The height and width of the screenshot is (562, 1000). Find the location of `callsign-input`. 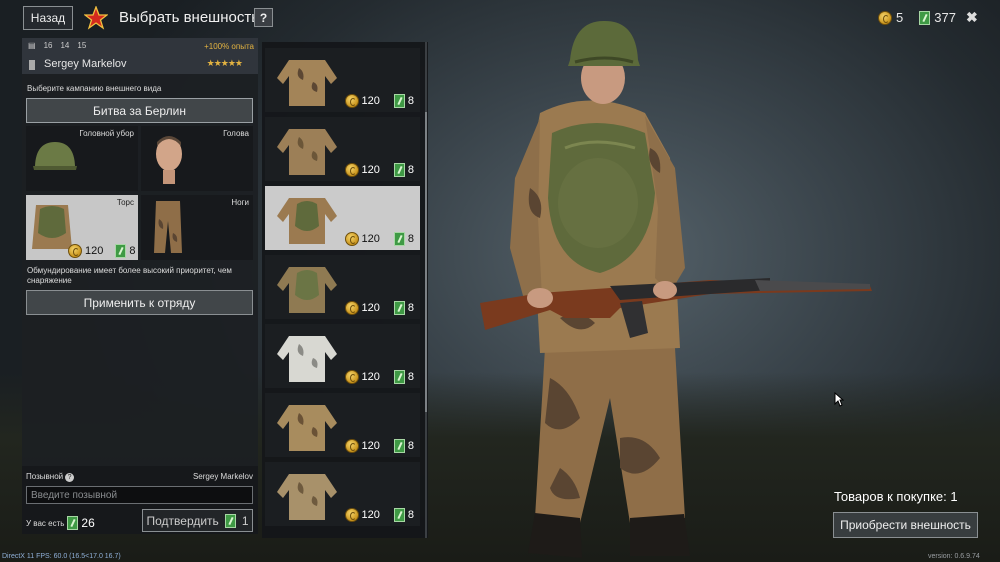

callsign-input is located at coordinates (139, 495).